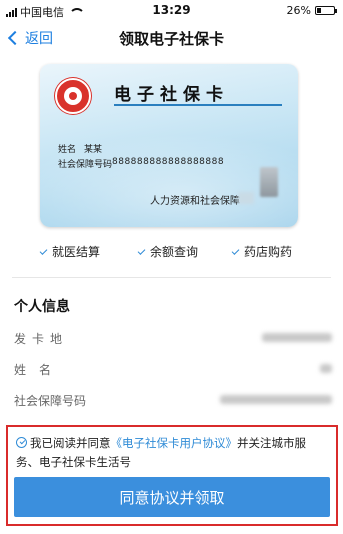  I want to click on feature-label: 药店购药, so click(268, 252).